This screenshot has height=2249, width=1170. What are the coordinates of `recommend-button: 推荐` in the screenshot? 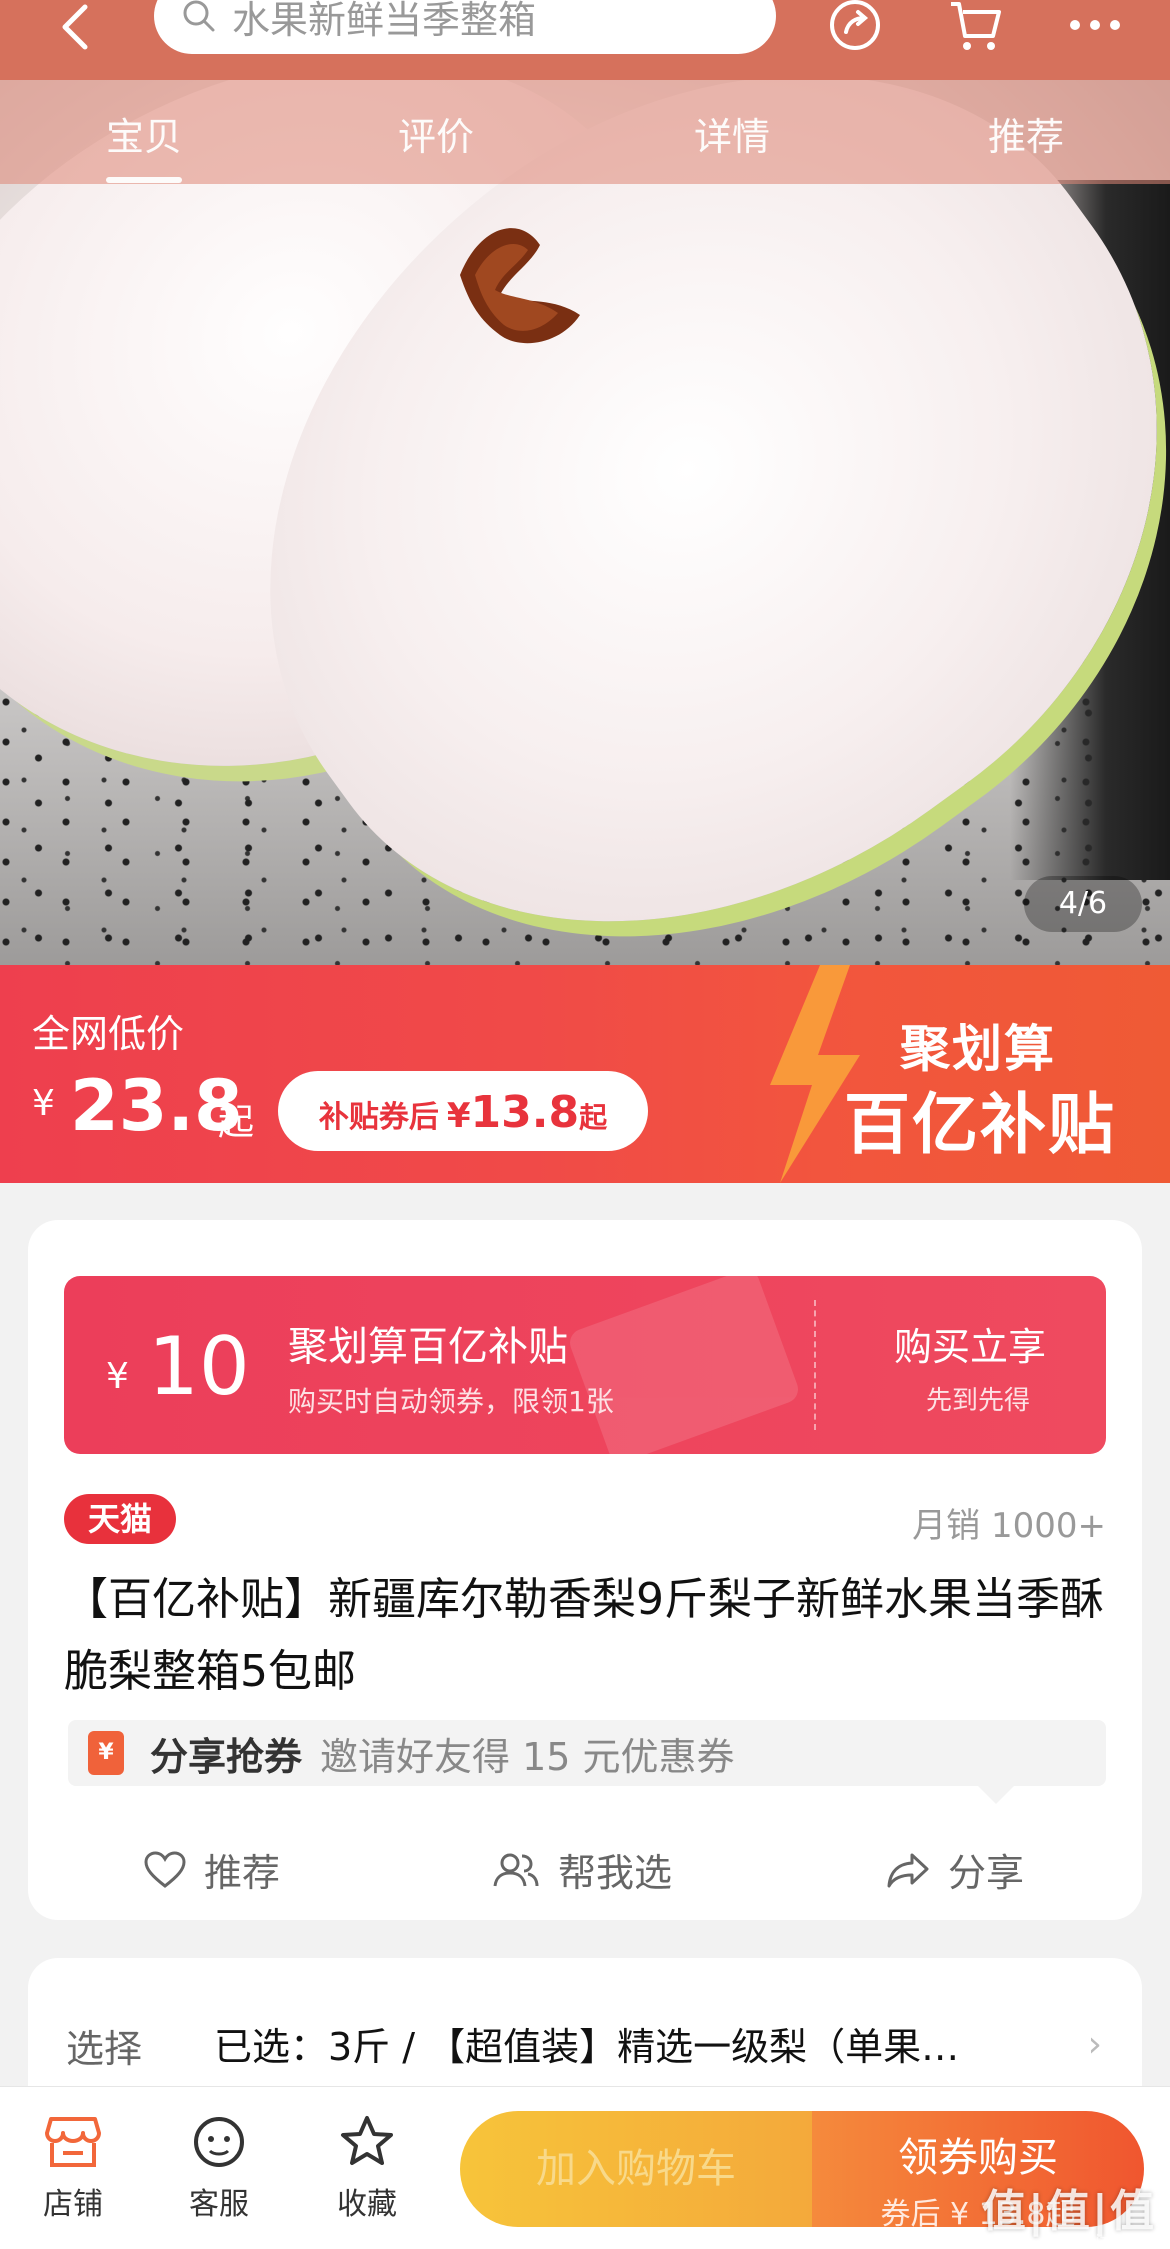 It's located at (212, 1869).